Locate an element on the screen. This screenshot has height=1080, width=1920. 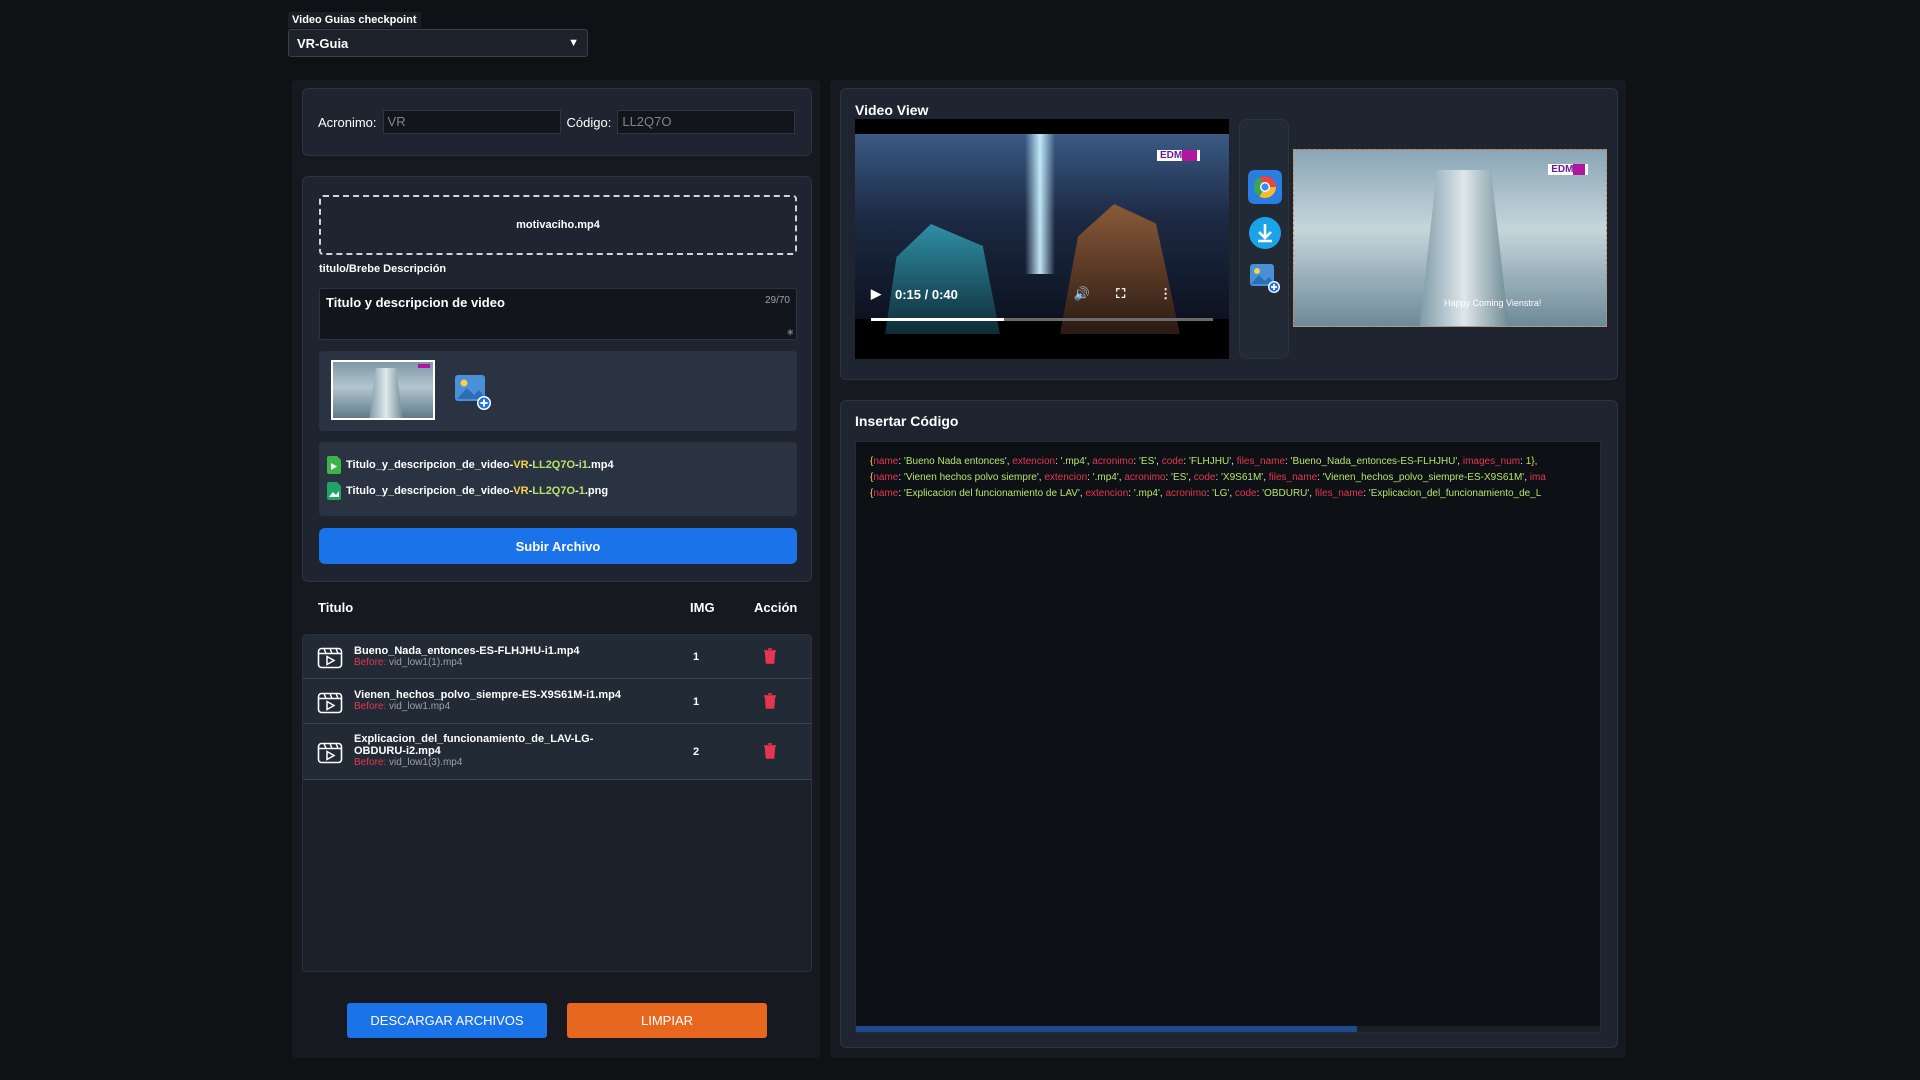
video-toolbar is located at coordinates (1264, 239).